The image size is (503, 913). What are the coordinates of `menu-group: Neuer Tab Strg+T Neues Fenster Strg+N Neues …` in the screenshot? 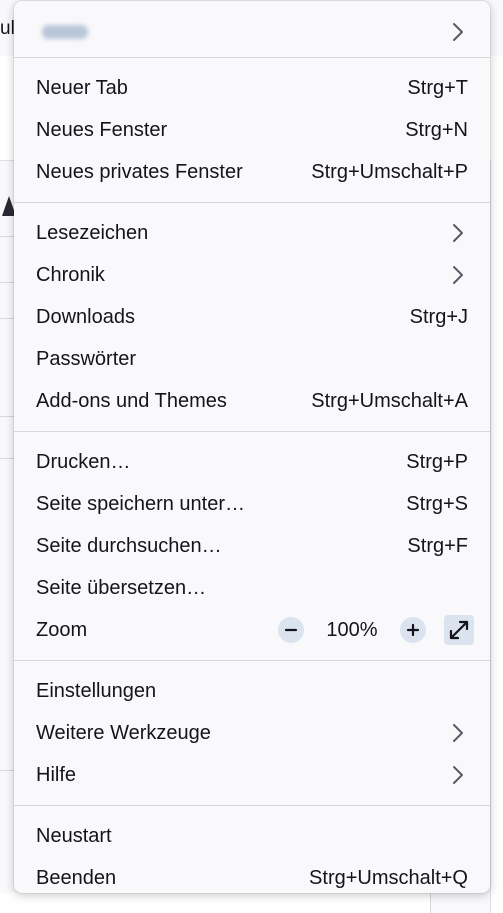 It's located at (252, 130).